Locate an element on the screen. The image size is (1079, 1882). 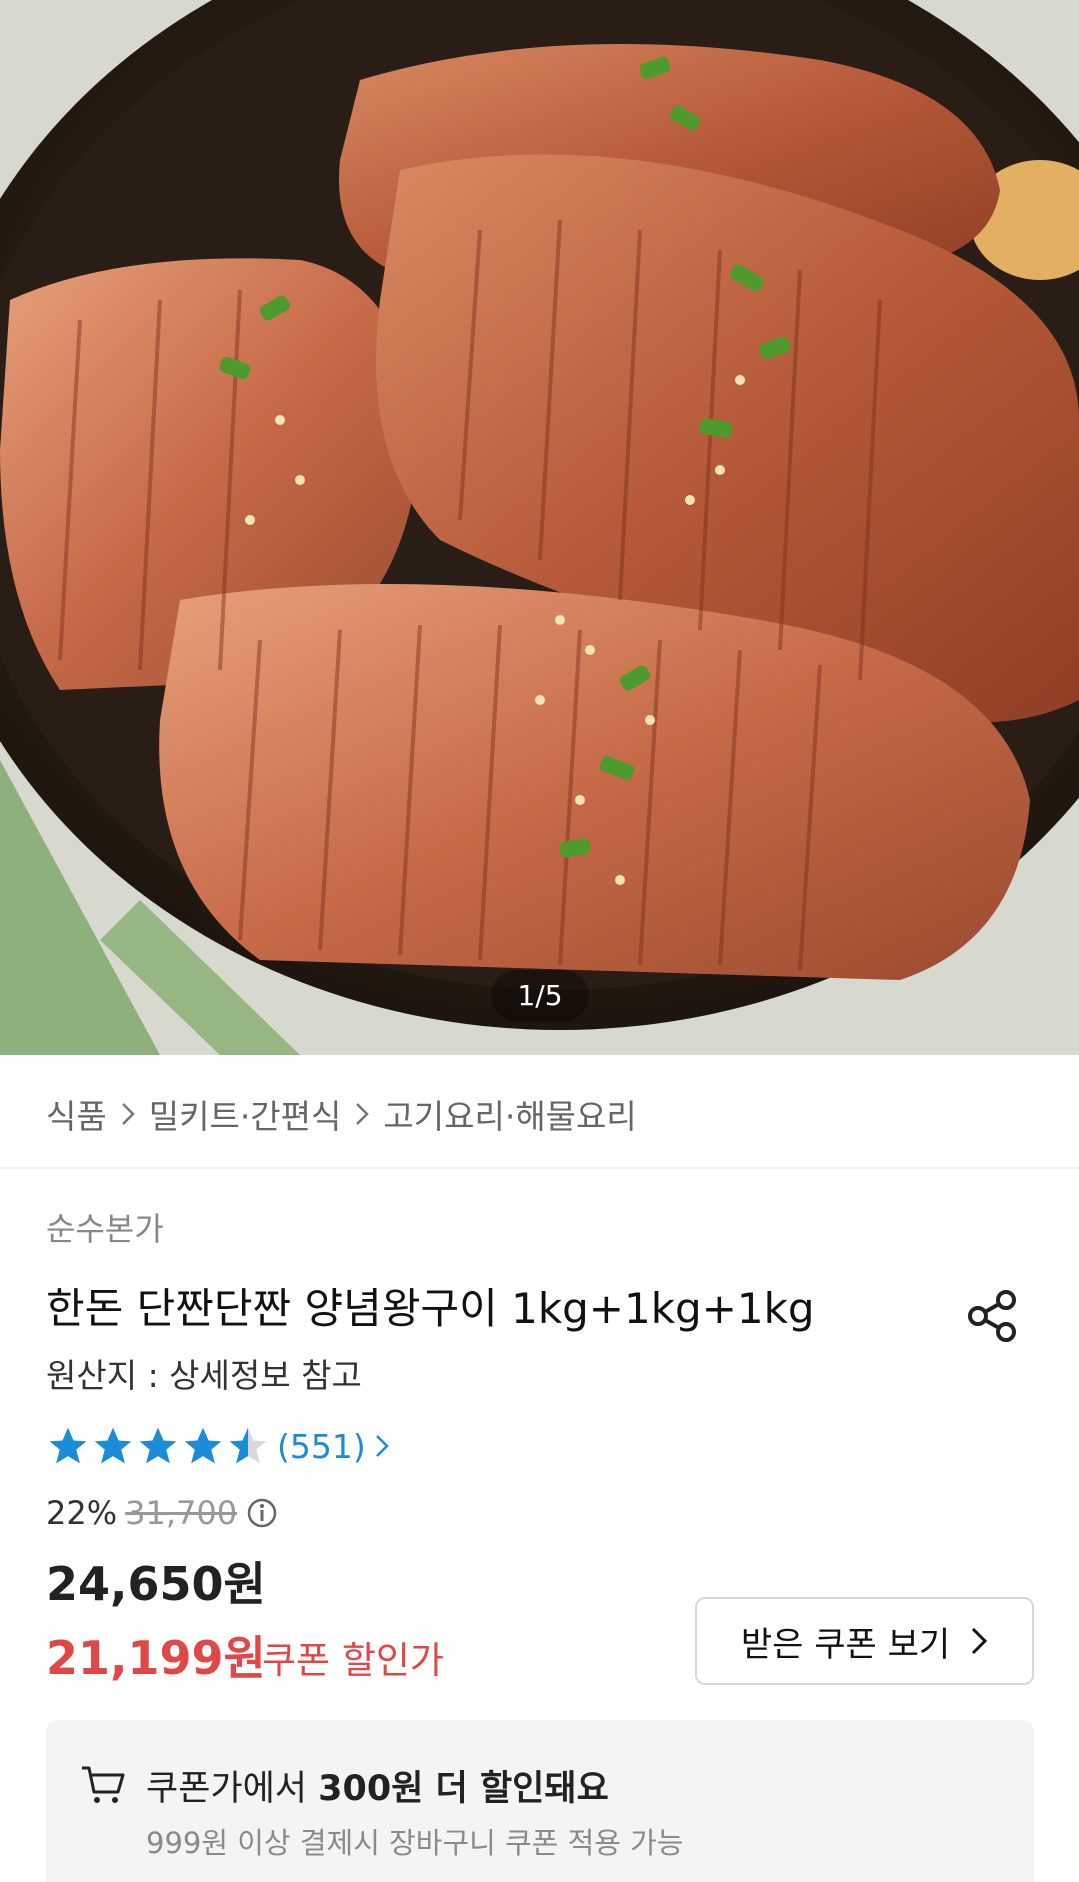
view-received-coupons-button: 받은 쿠폰 보기 is located at coordinates (864, 1641).